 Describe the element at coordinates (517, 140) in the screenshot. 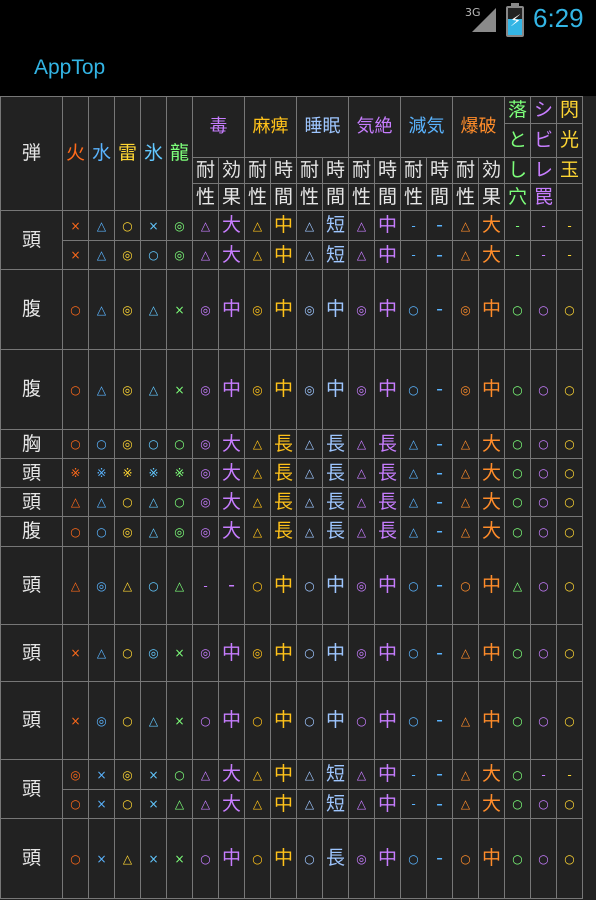

I see `trap-header-char: と` at that location.